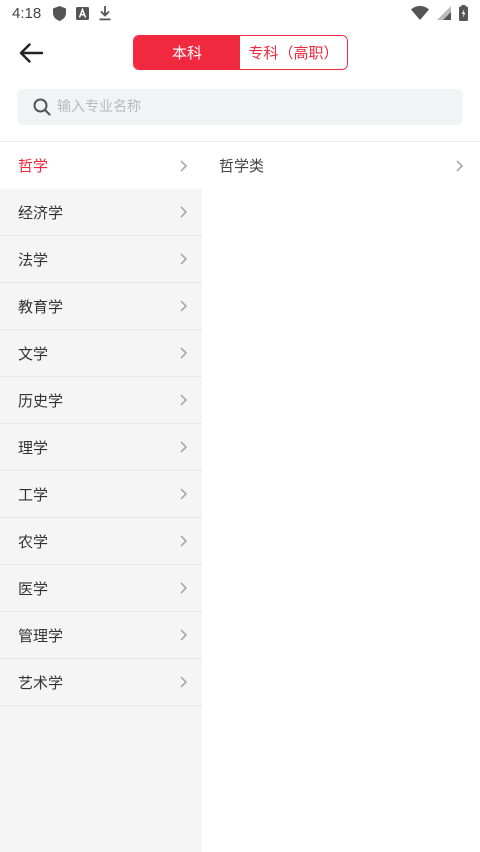 Image resolution: width=480 pixels, height=852 pixels. Describe the element at coordinates (41, 635) in the screenshot. I see `category-label: 管理学` at that location.